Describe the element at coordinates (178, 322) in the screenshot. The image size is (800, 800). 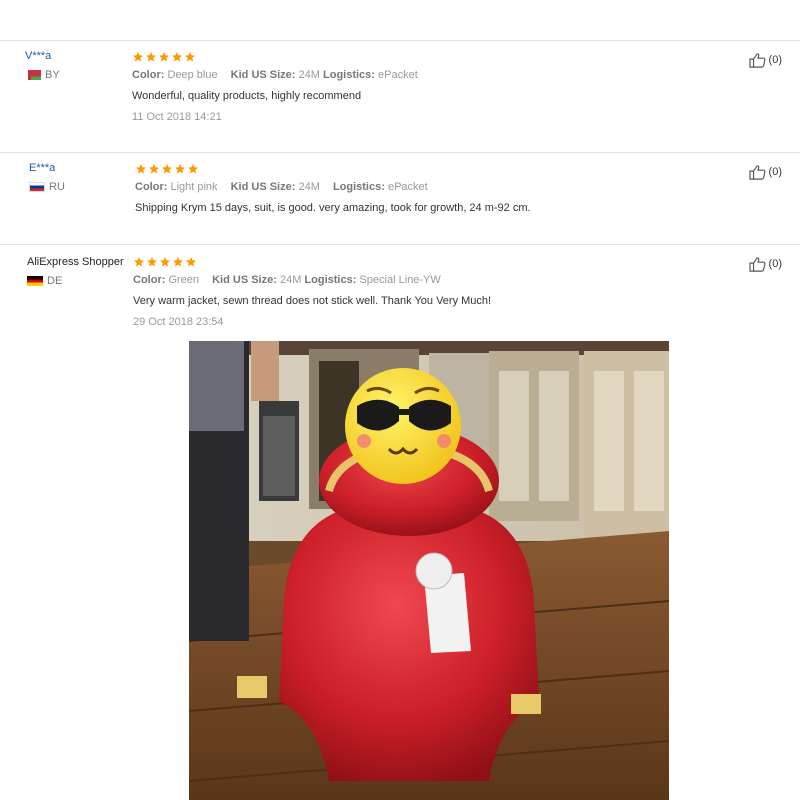
I see `review-date: 29 Oct 2018 23:54` at that location.